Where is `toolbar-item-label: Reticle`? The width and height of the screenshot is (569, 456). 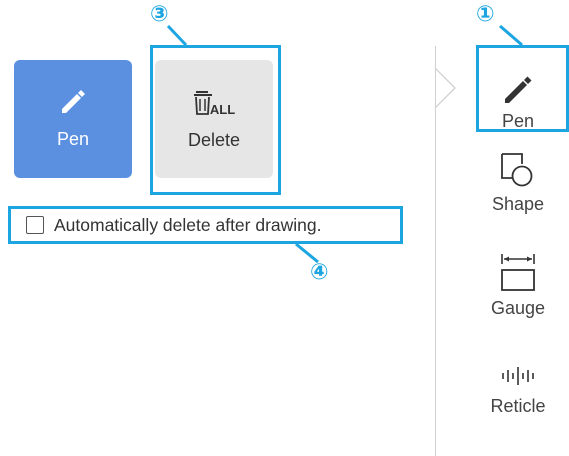
toolbar-item-label: Reticle is located at coordinates (518, 406).